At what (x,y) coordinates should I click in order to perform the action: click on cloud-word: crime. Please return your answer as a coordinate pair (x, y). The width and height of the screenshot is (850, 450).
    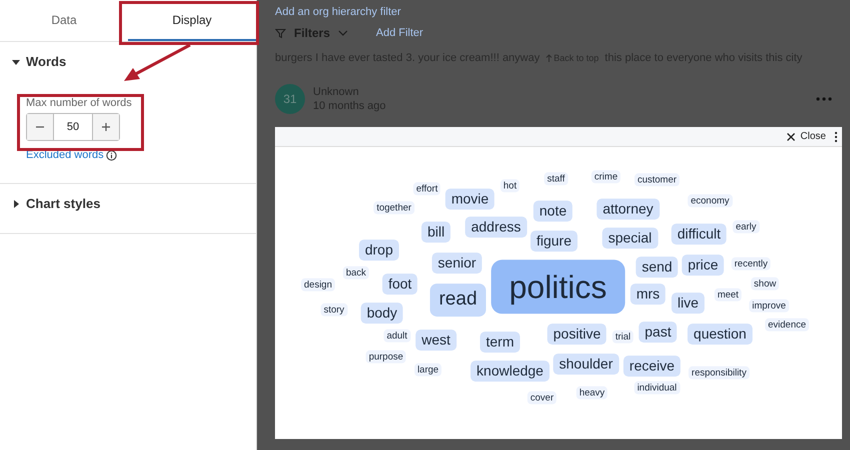
    Looking at the image, I should click on (606, 177).